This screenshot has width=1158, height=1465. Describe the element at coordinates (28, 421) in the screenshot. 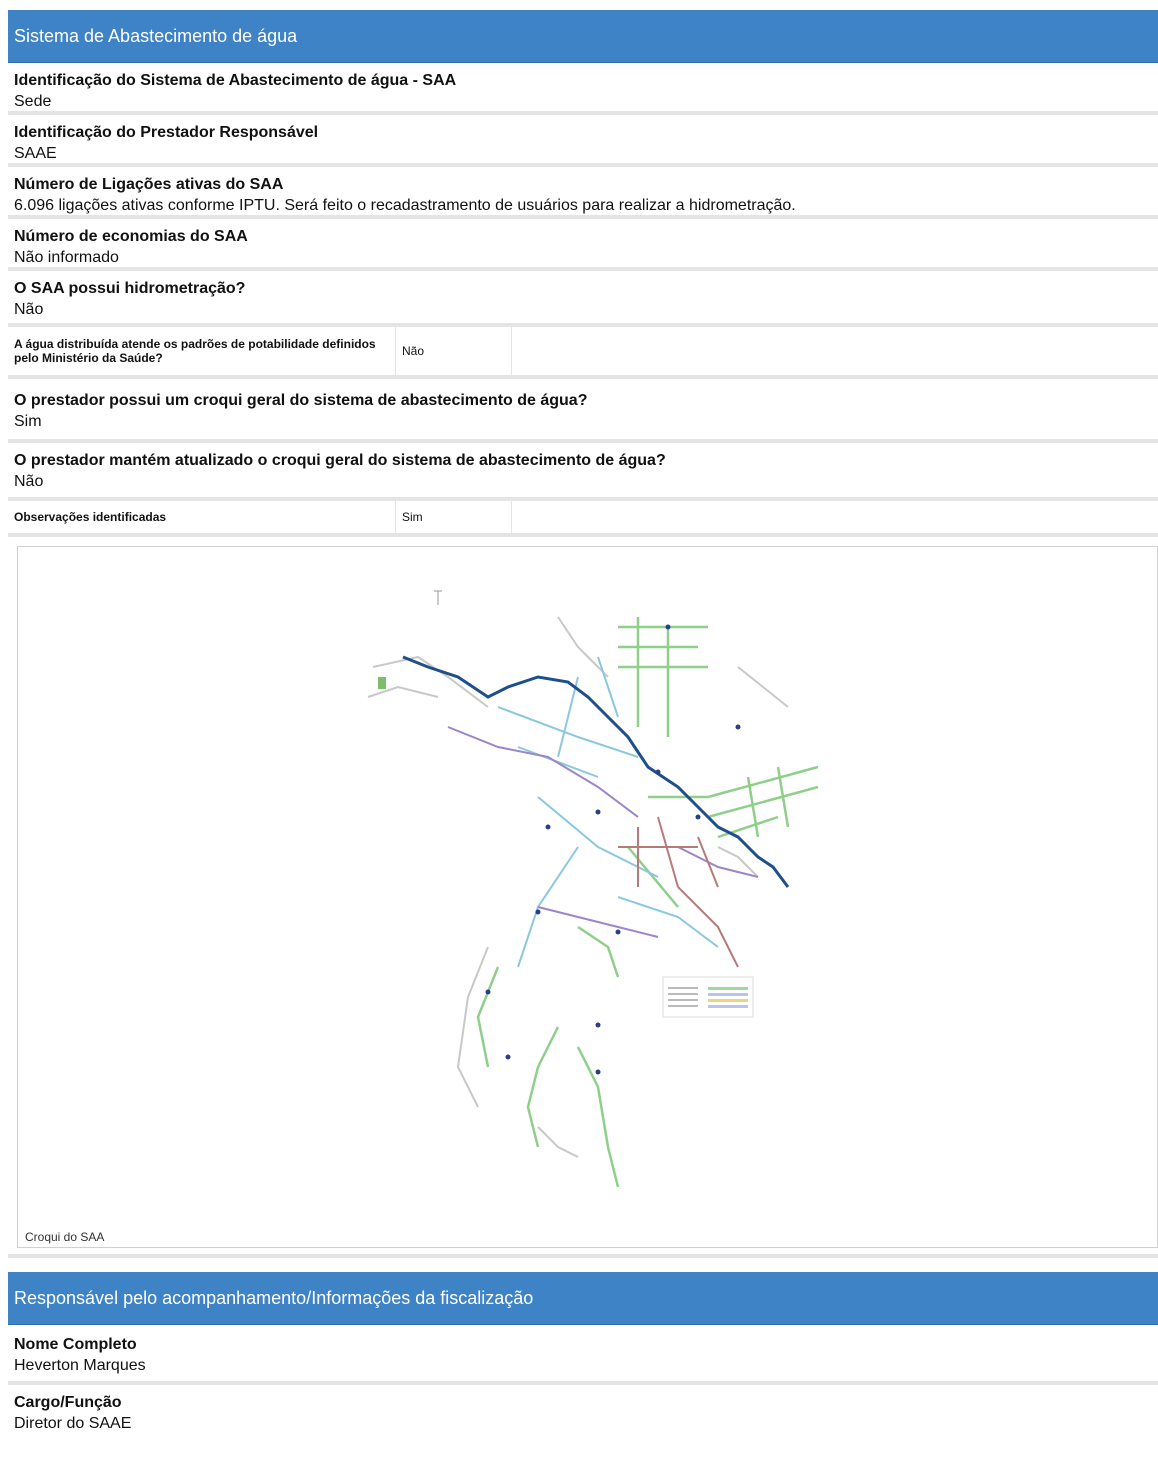

I see `field-value: Sim` at that location.